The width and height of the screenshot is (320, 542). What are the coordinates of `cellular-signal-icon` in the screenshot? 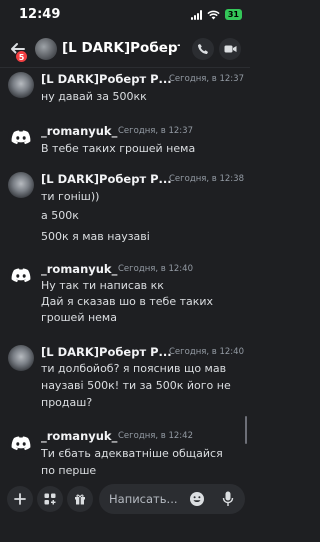 It's located at (196, 14).